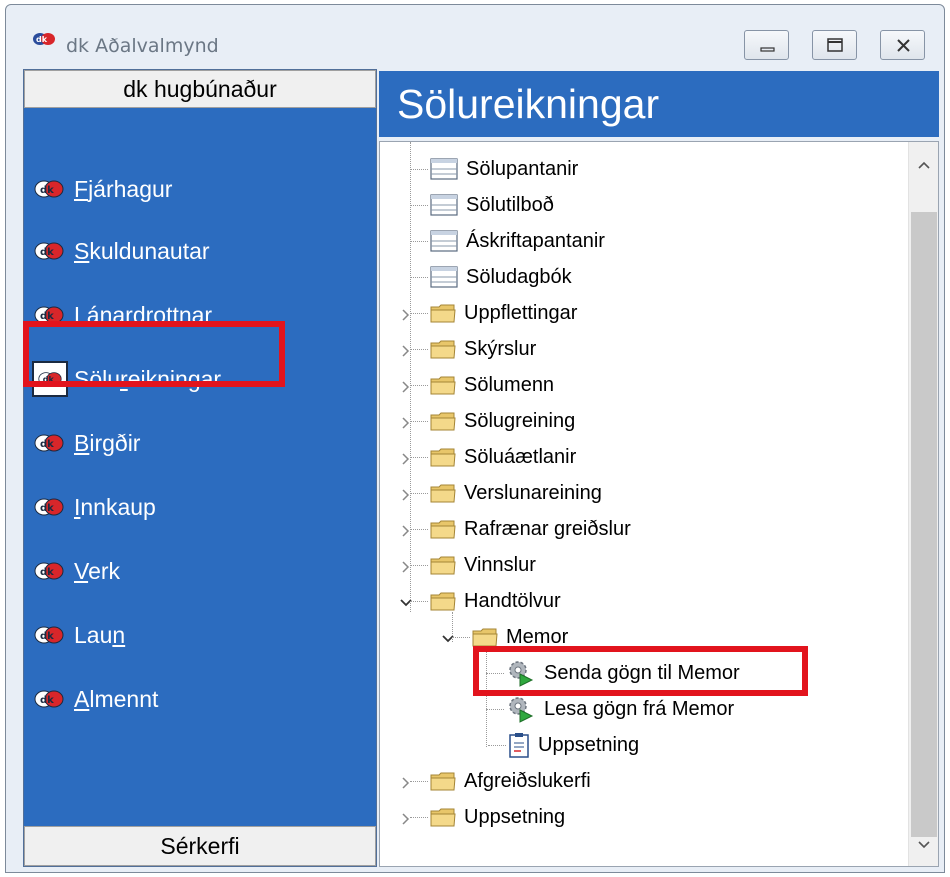 The height and width of the screenshot is (877, 950). What do you see at coordinates (503, 457) in the screenshot?
I see `tree-item-soluaetlanir: Söluáætlanir` at bounding box center [503, 457].